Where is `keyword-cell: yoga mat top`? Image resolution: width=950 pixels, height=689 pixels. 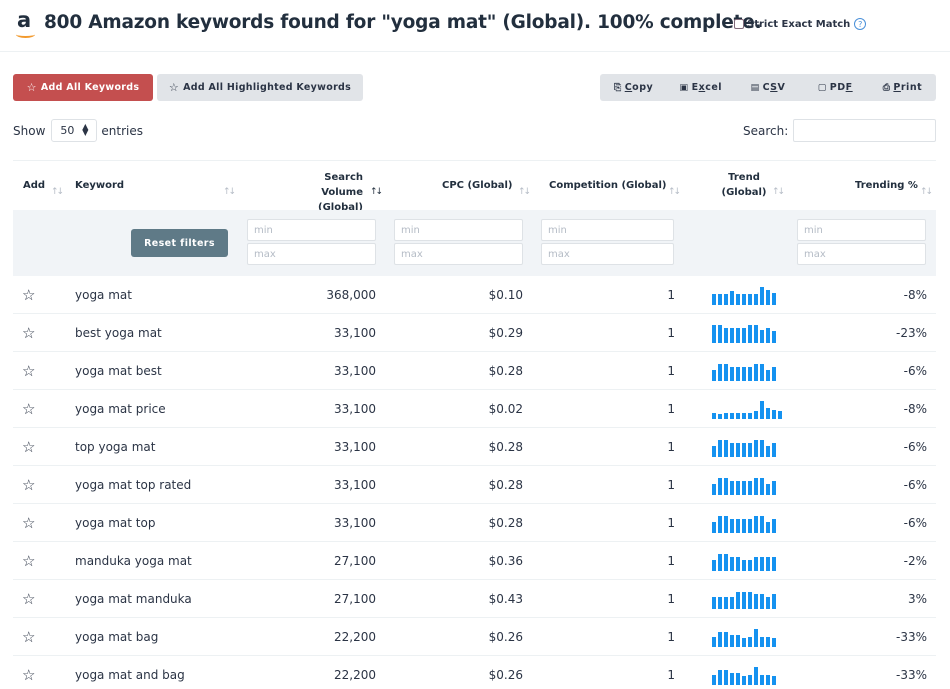 keyword-cell: yoga mat top is located at coordinates (115, 523).